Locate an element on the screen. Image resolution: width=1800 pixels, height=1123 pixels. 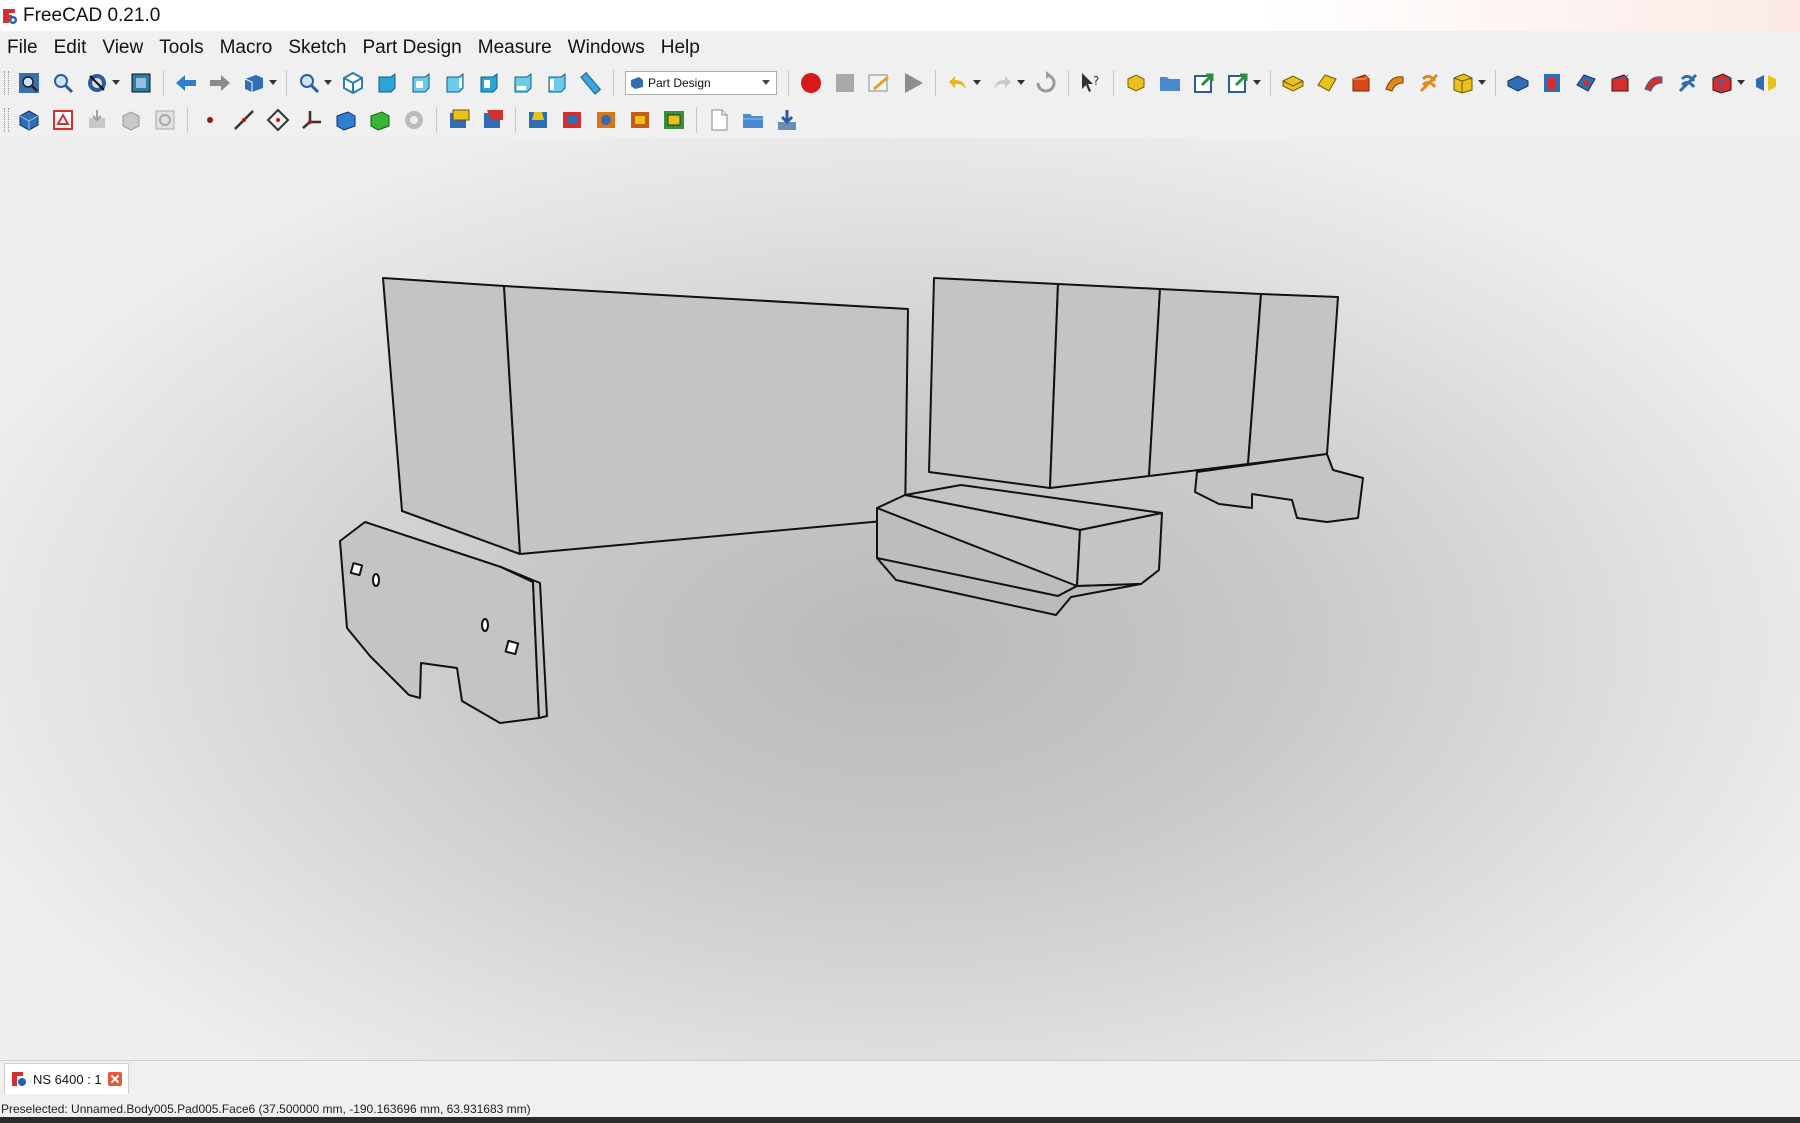
loft-icon is located at coordinates (1361, 83).